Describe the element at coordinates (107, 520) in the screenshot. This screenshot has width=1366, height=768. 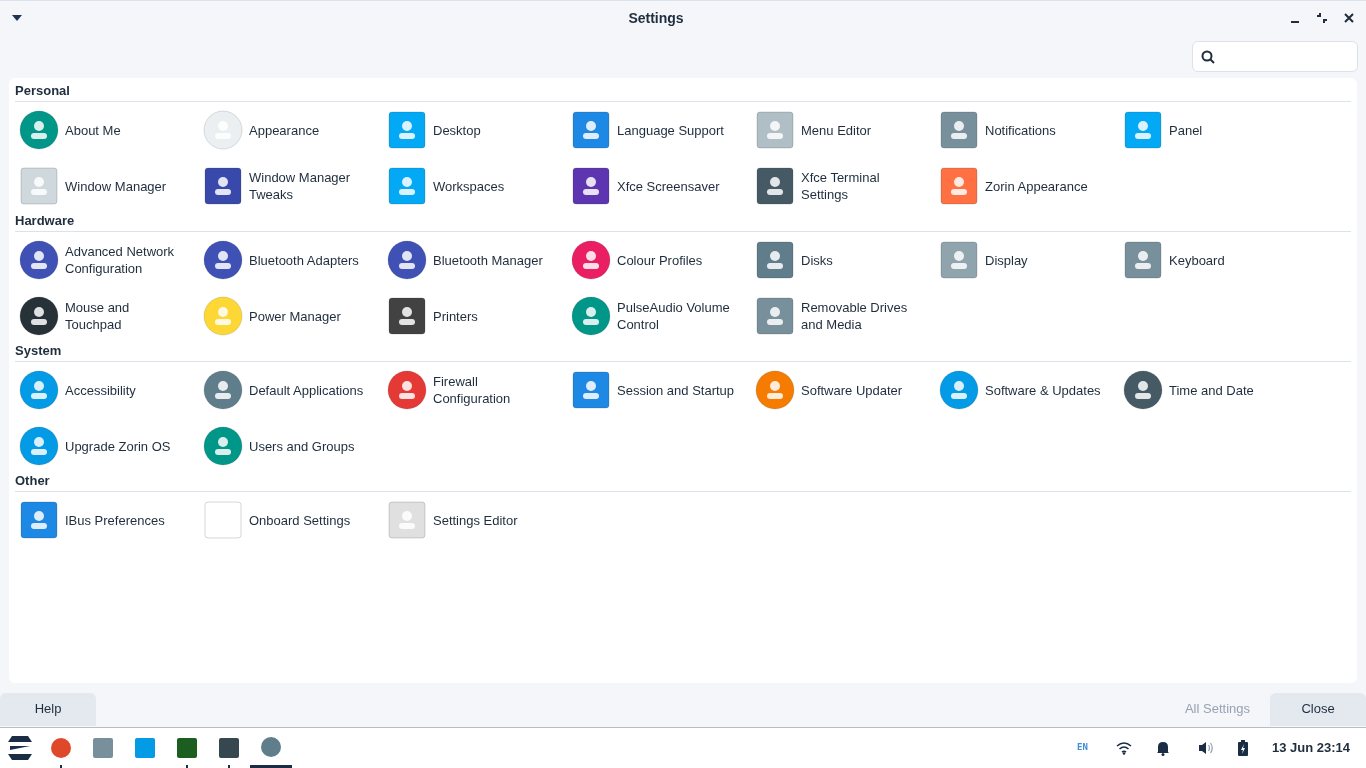
I see `settings-item: IBus Preferences` at that location.